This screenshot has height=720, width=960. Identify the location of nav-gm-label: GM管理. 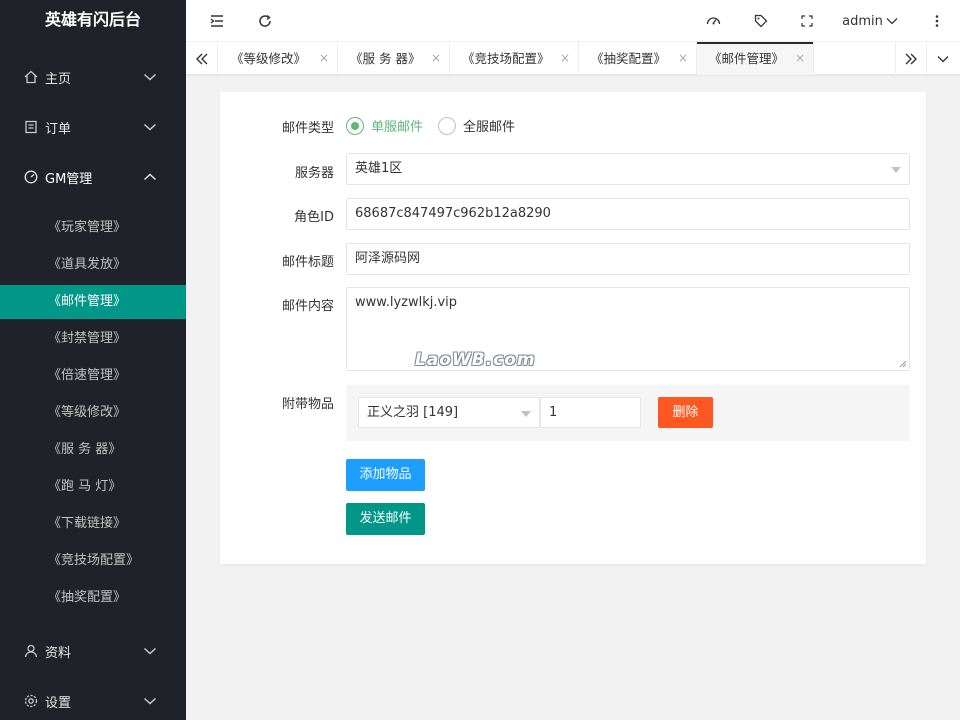
(69, 179).